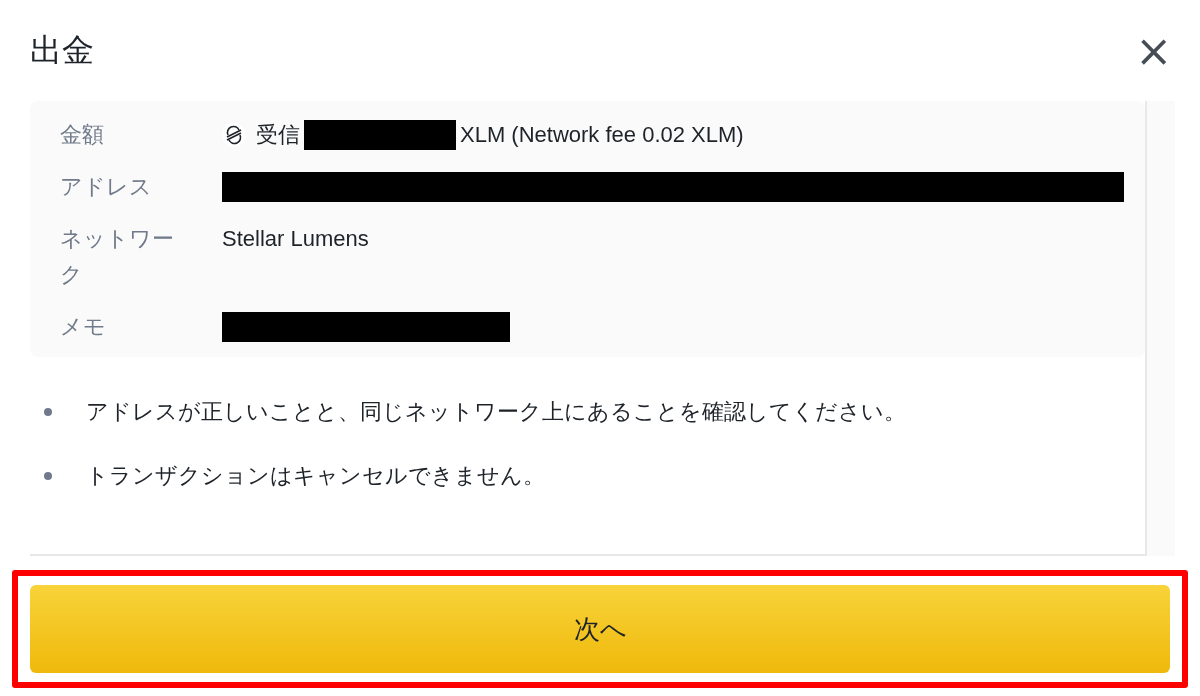  What do you see at coordinates (1153, 51) in the screenshot?
I see `close-button: ×` at bounding box center [1153, 51].